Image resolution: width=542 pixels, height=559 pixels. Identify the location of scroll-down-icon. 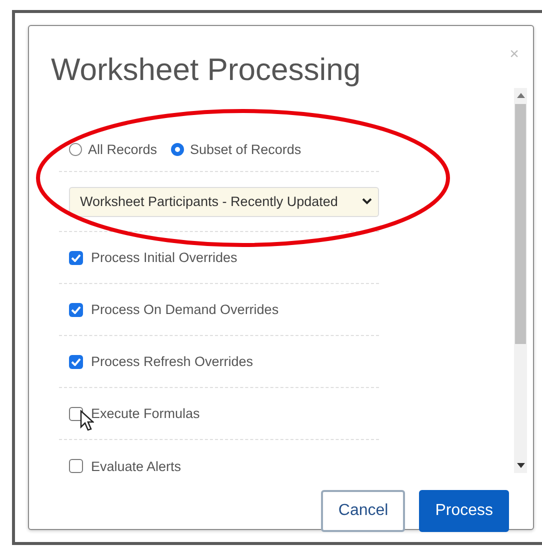
(520, 466).